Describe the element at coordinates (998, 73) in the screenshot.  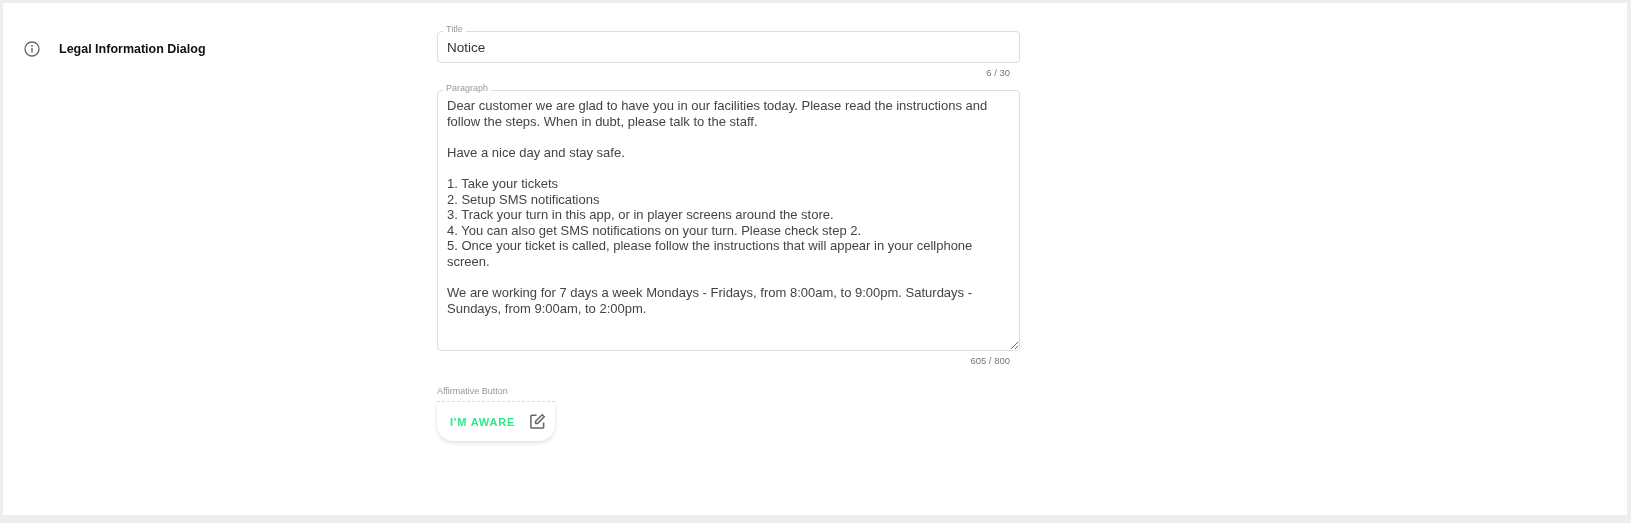
I see `character-counter: 6 / 30` at that location.